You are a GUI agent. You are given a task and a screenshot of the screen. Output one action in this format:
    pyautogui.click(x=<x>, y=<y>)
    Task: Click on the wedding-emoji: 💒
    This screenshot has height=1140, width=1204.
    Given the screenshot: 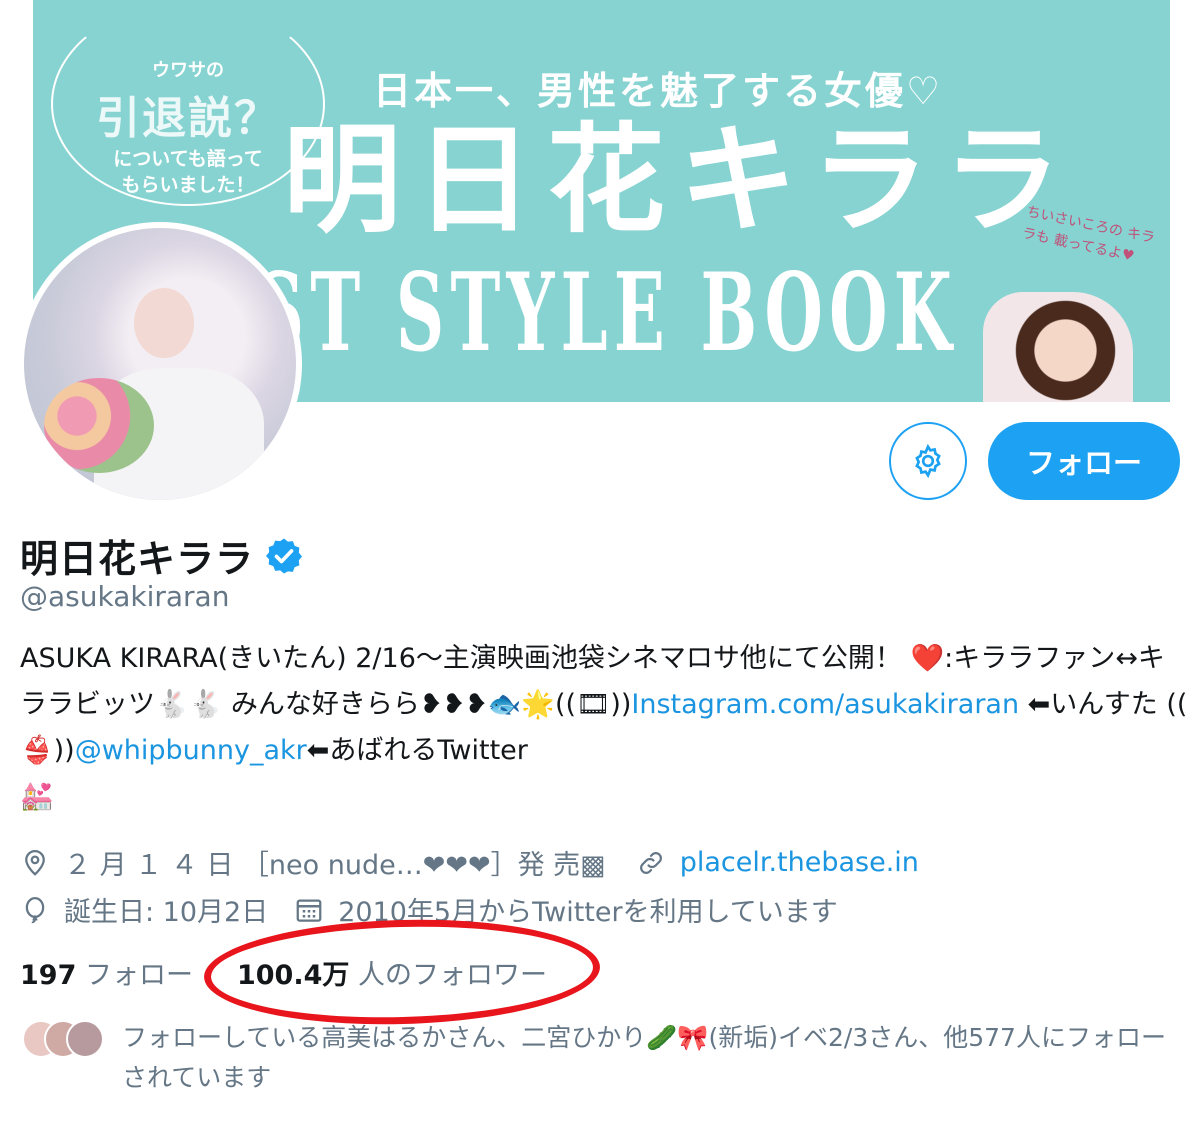 What is the action you would take?
    pyautogui.click(x=37, y=796)
    